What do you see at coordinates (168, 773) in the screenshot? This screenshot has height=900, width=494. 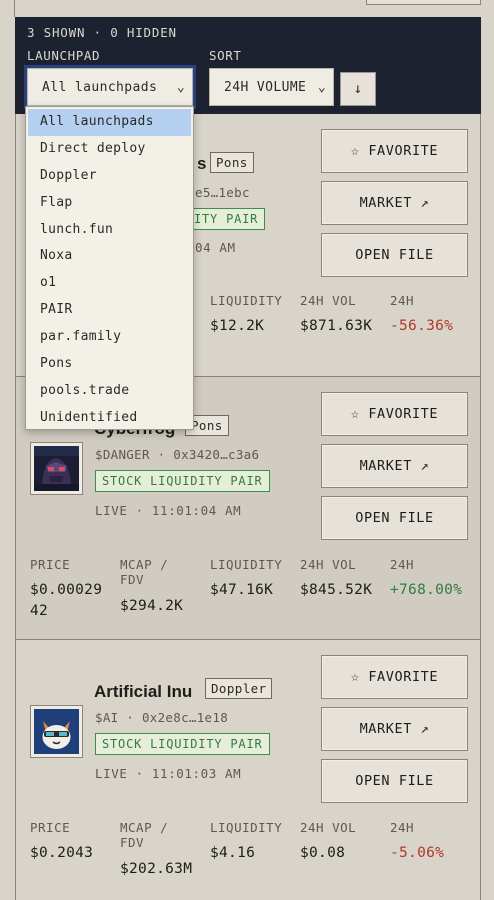 I see `live-timestamp: LIVE · 11:01:03 AM` at bounding box center [168, 773].